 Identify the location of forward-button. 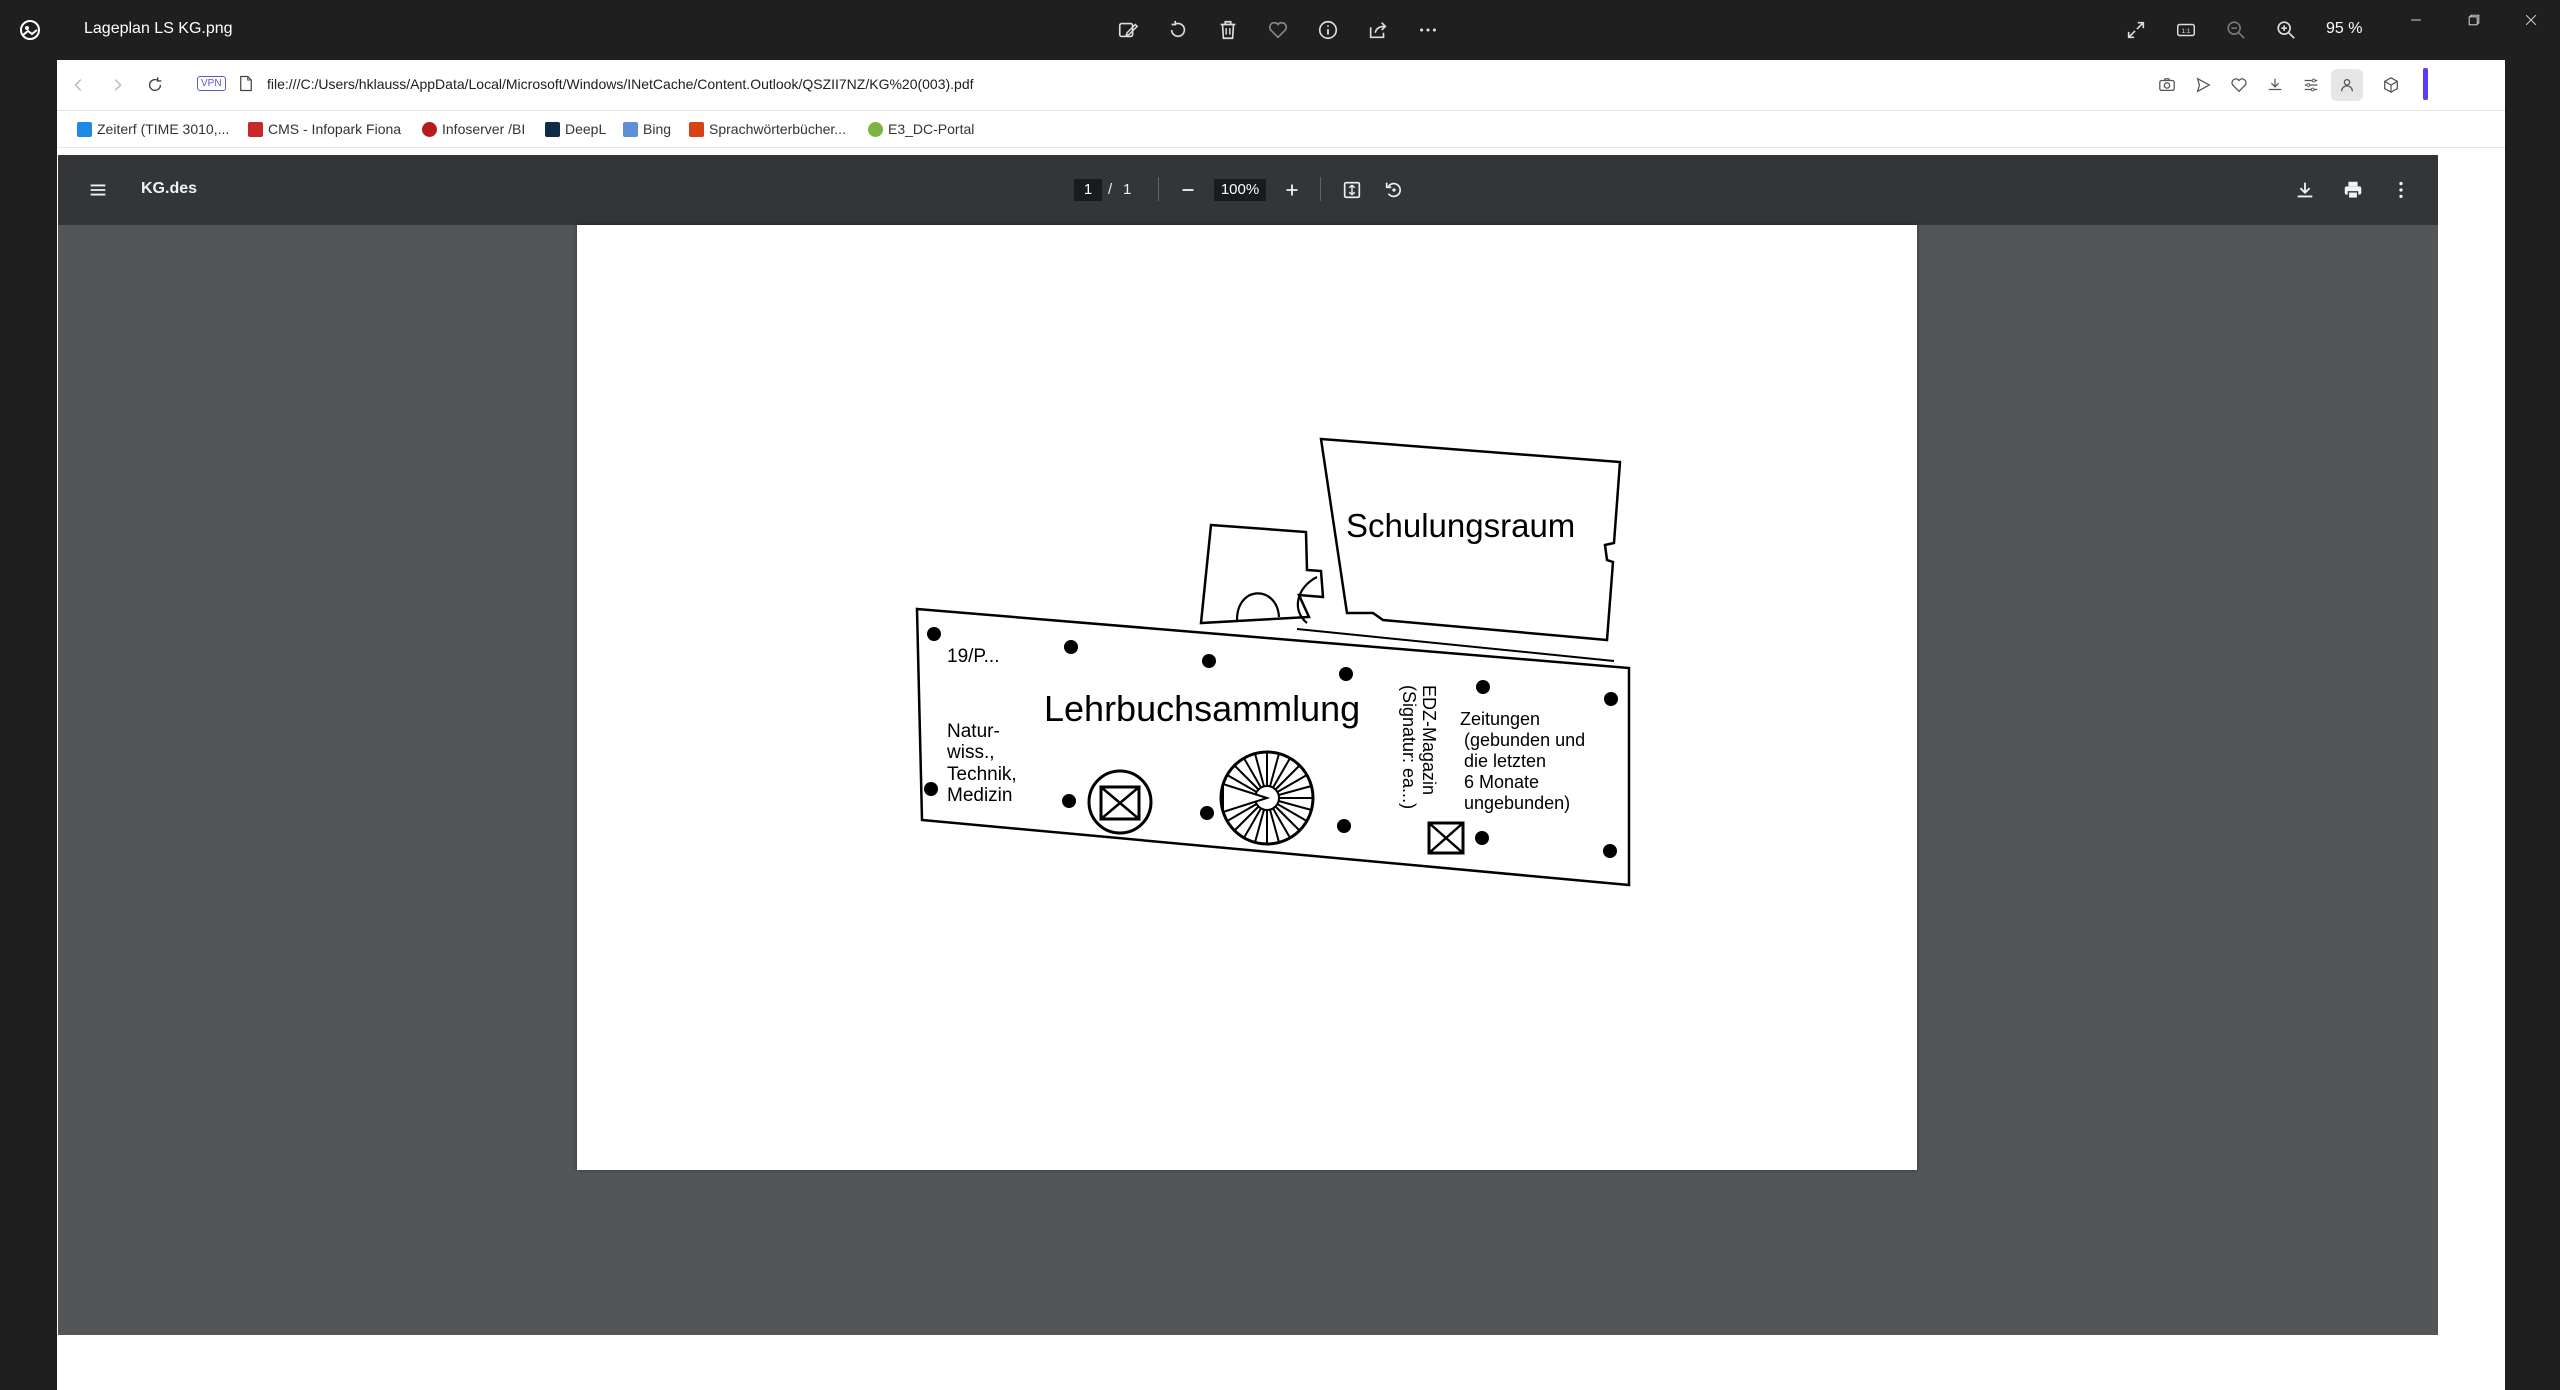
(117, 85).